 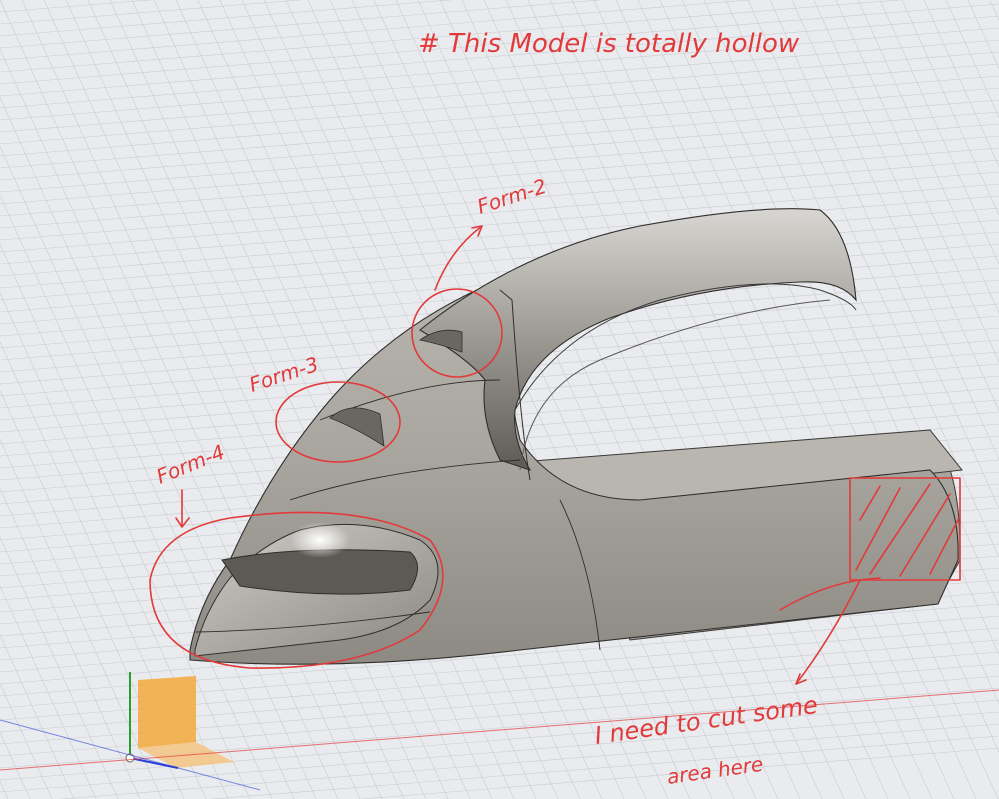 I want to click on annotation-form-3: Form-3, so click(x=283, y=374).